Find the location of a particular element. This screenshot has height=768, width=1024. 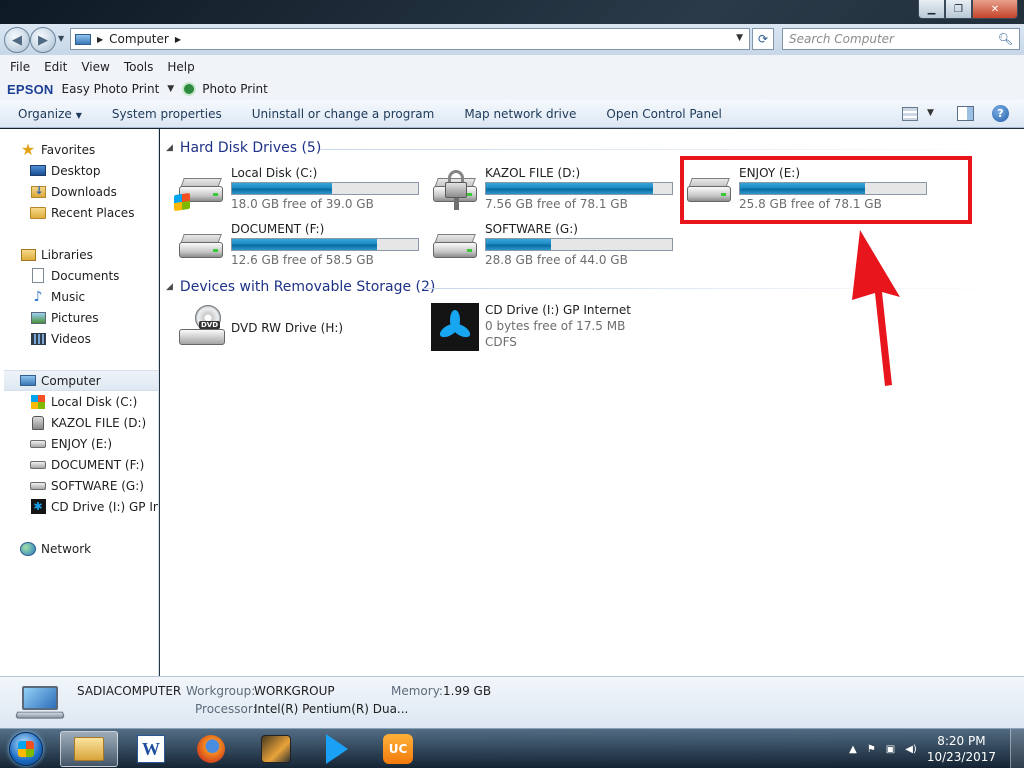

nav-label: Videos is located at coordinates (71, 338).